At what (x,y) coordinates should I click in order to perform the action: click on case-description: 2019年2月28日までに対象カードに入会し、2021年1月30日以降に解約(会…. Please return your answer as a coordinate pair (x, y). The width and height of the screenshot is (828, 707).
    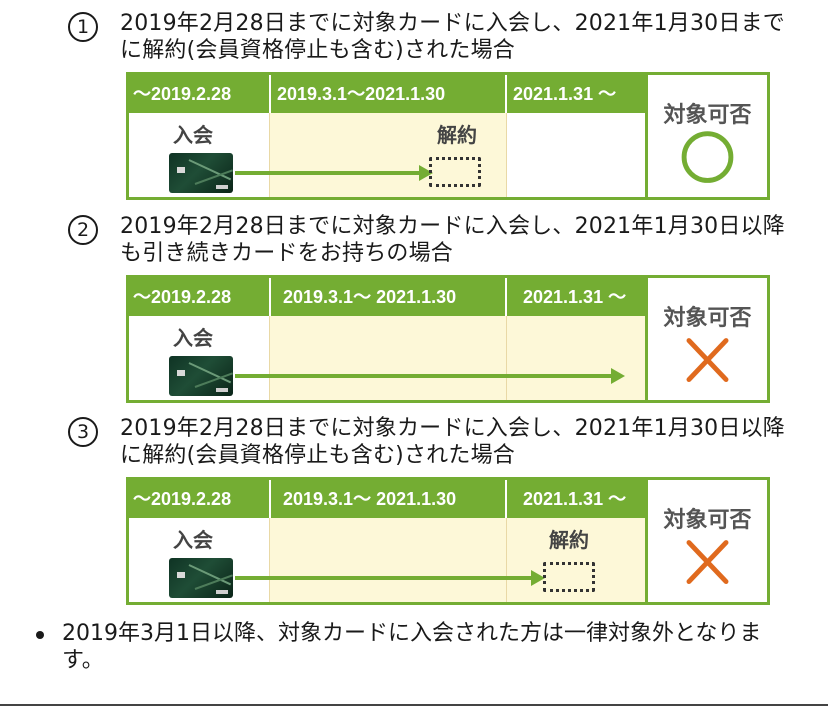
    Looking at the image, I should click on (452, 442).